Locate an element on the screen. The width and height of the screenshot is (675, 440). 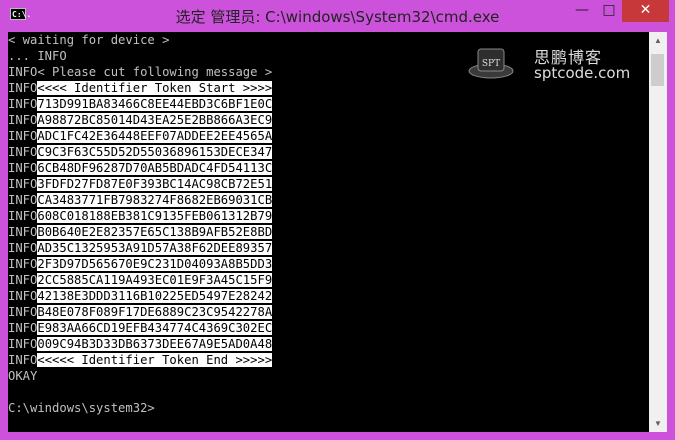
console-line: < waiting for device > is located at coordinates (88, 40).